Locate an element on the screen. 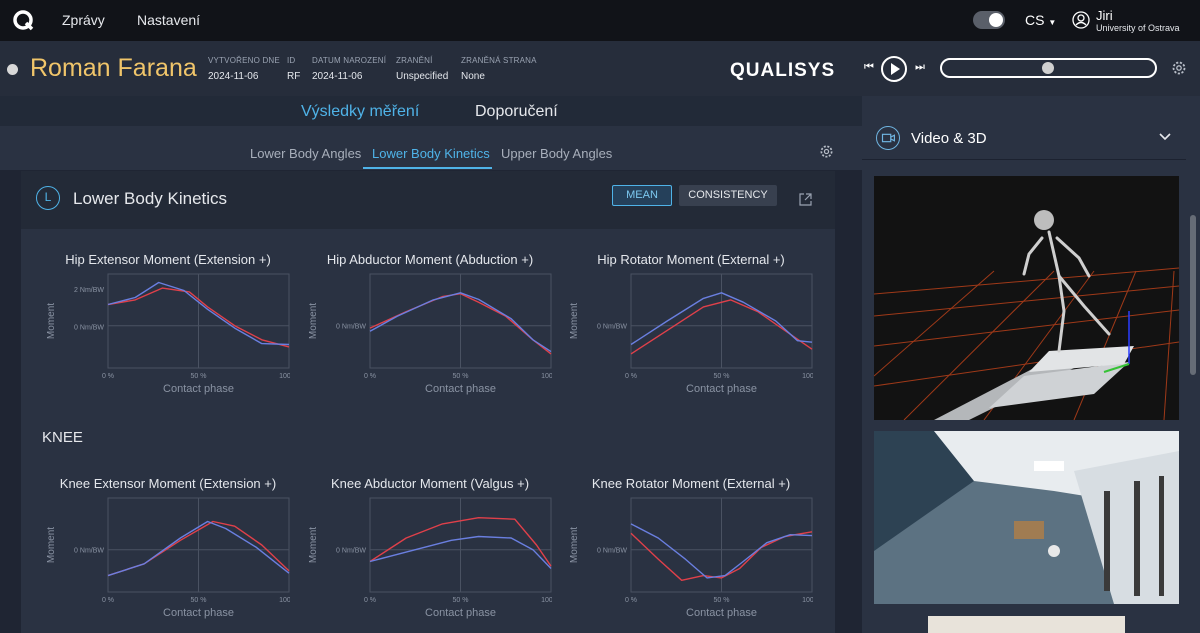 This screenshot has height=633, width=1200. meta-id: ID RF is located at coordinates (293, 69).